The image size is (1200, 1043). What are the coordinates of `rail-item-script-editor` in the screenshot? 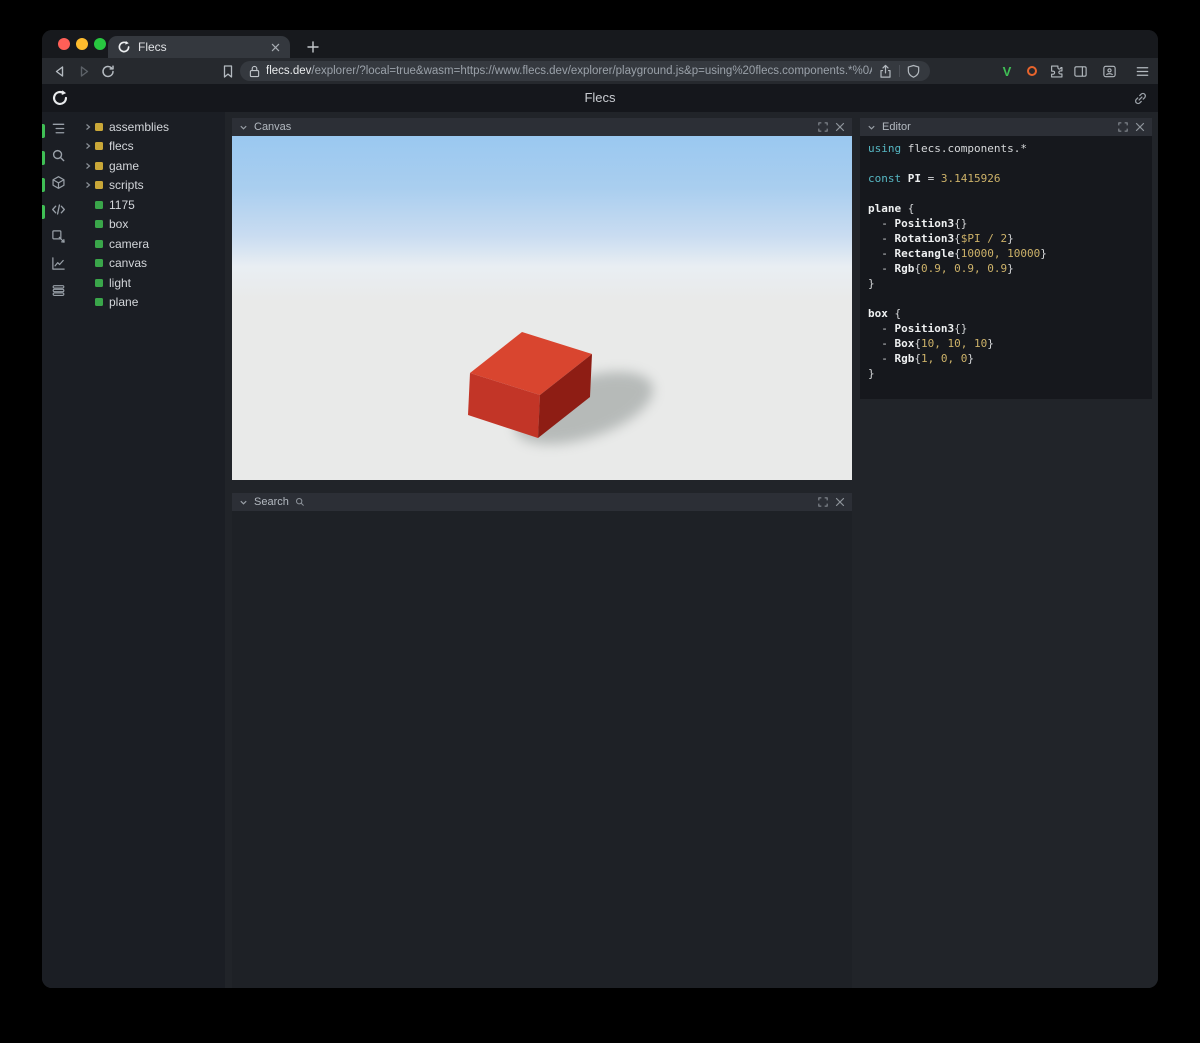 It's located at (58, 212).